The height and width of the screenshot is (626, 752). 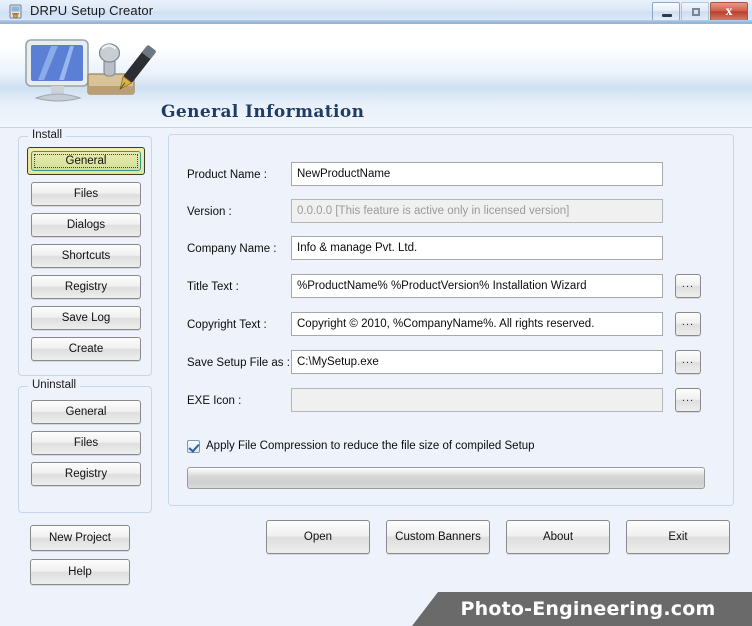 What do you see at coordinates (88, 76) in the screenshot?
I see `monitor-stamp-pen-icon` at bounding box center [88, 76].